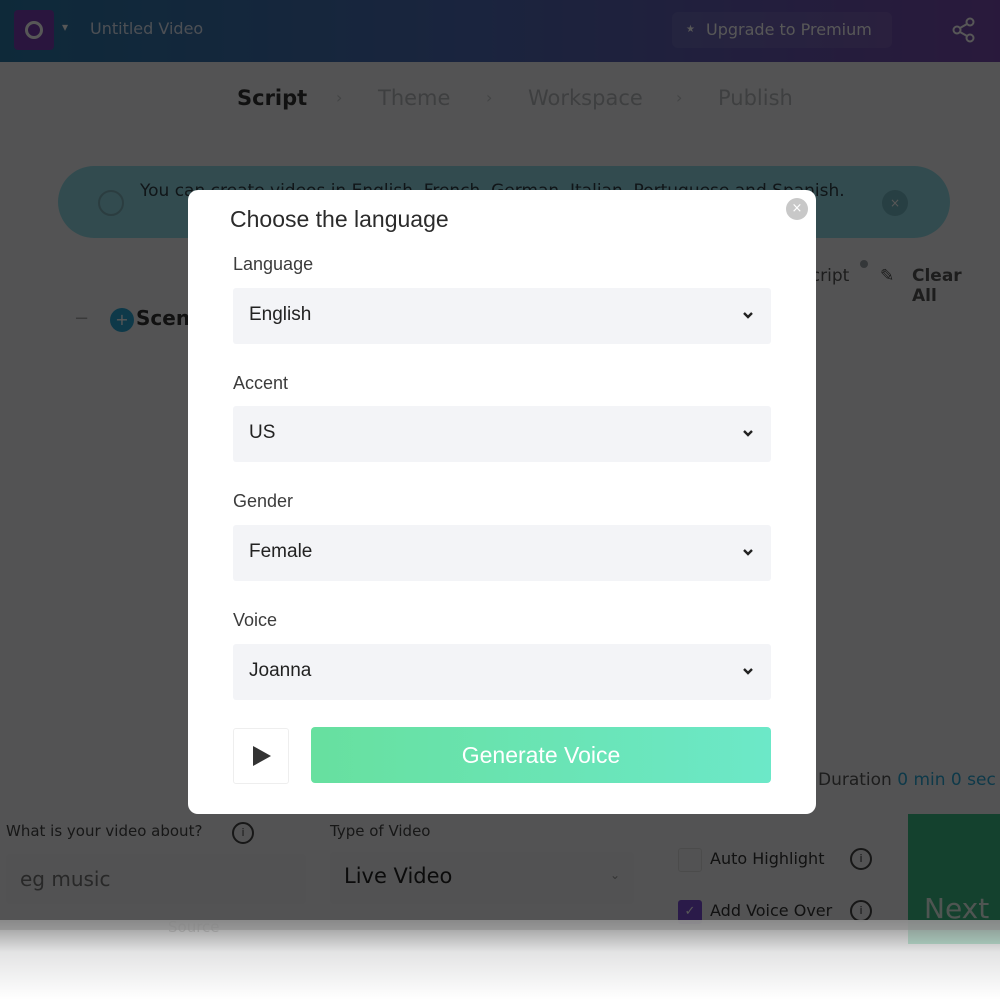  Describe the element at coordinates (797, 209) in the screenshot. I see `close-dialog-button: ×` at that location.